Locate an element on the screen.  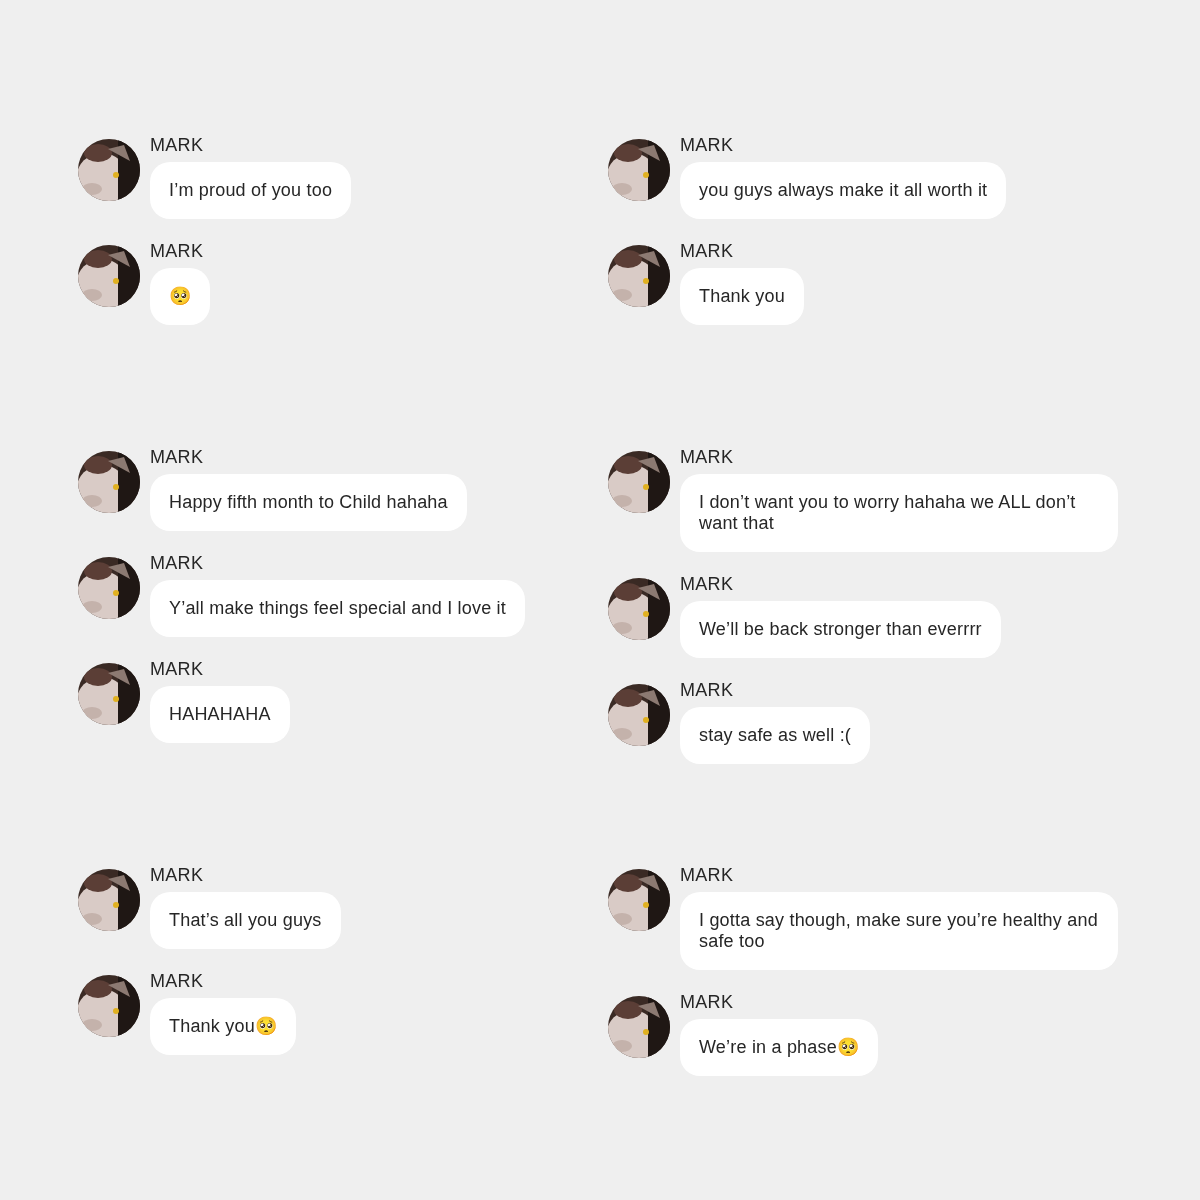
message-bubble: I’m proud of you too is located at coordinates (251, 190).